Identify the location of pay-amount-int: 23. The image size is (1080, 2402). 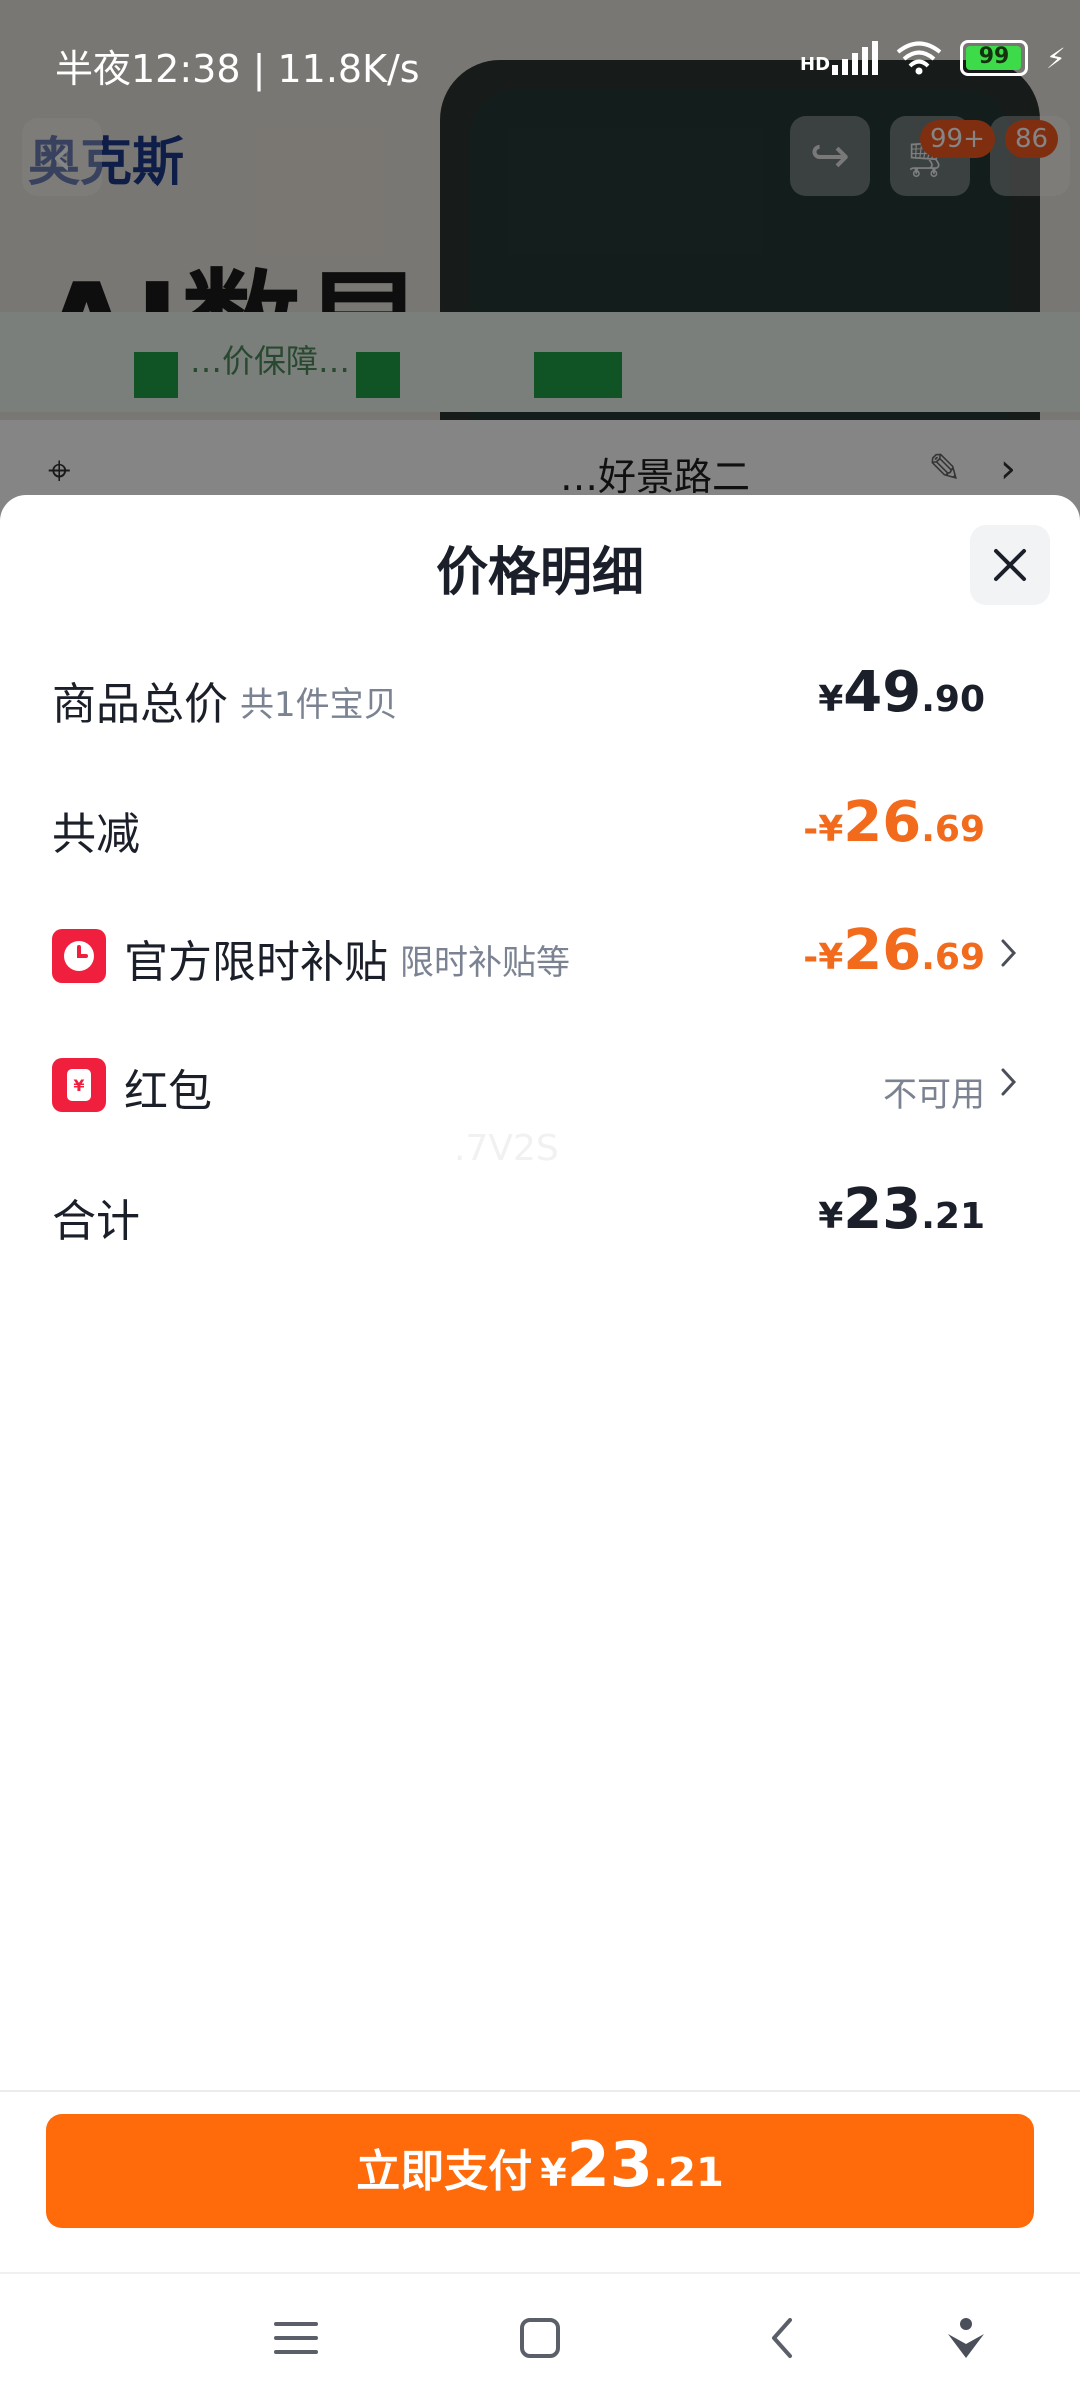
(609, 2164).